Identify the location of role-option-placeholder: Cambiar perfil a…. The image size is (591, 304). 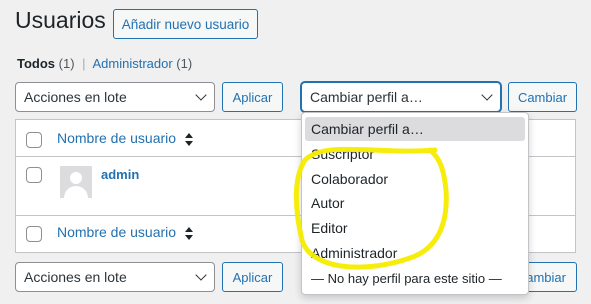
(415, 129).